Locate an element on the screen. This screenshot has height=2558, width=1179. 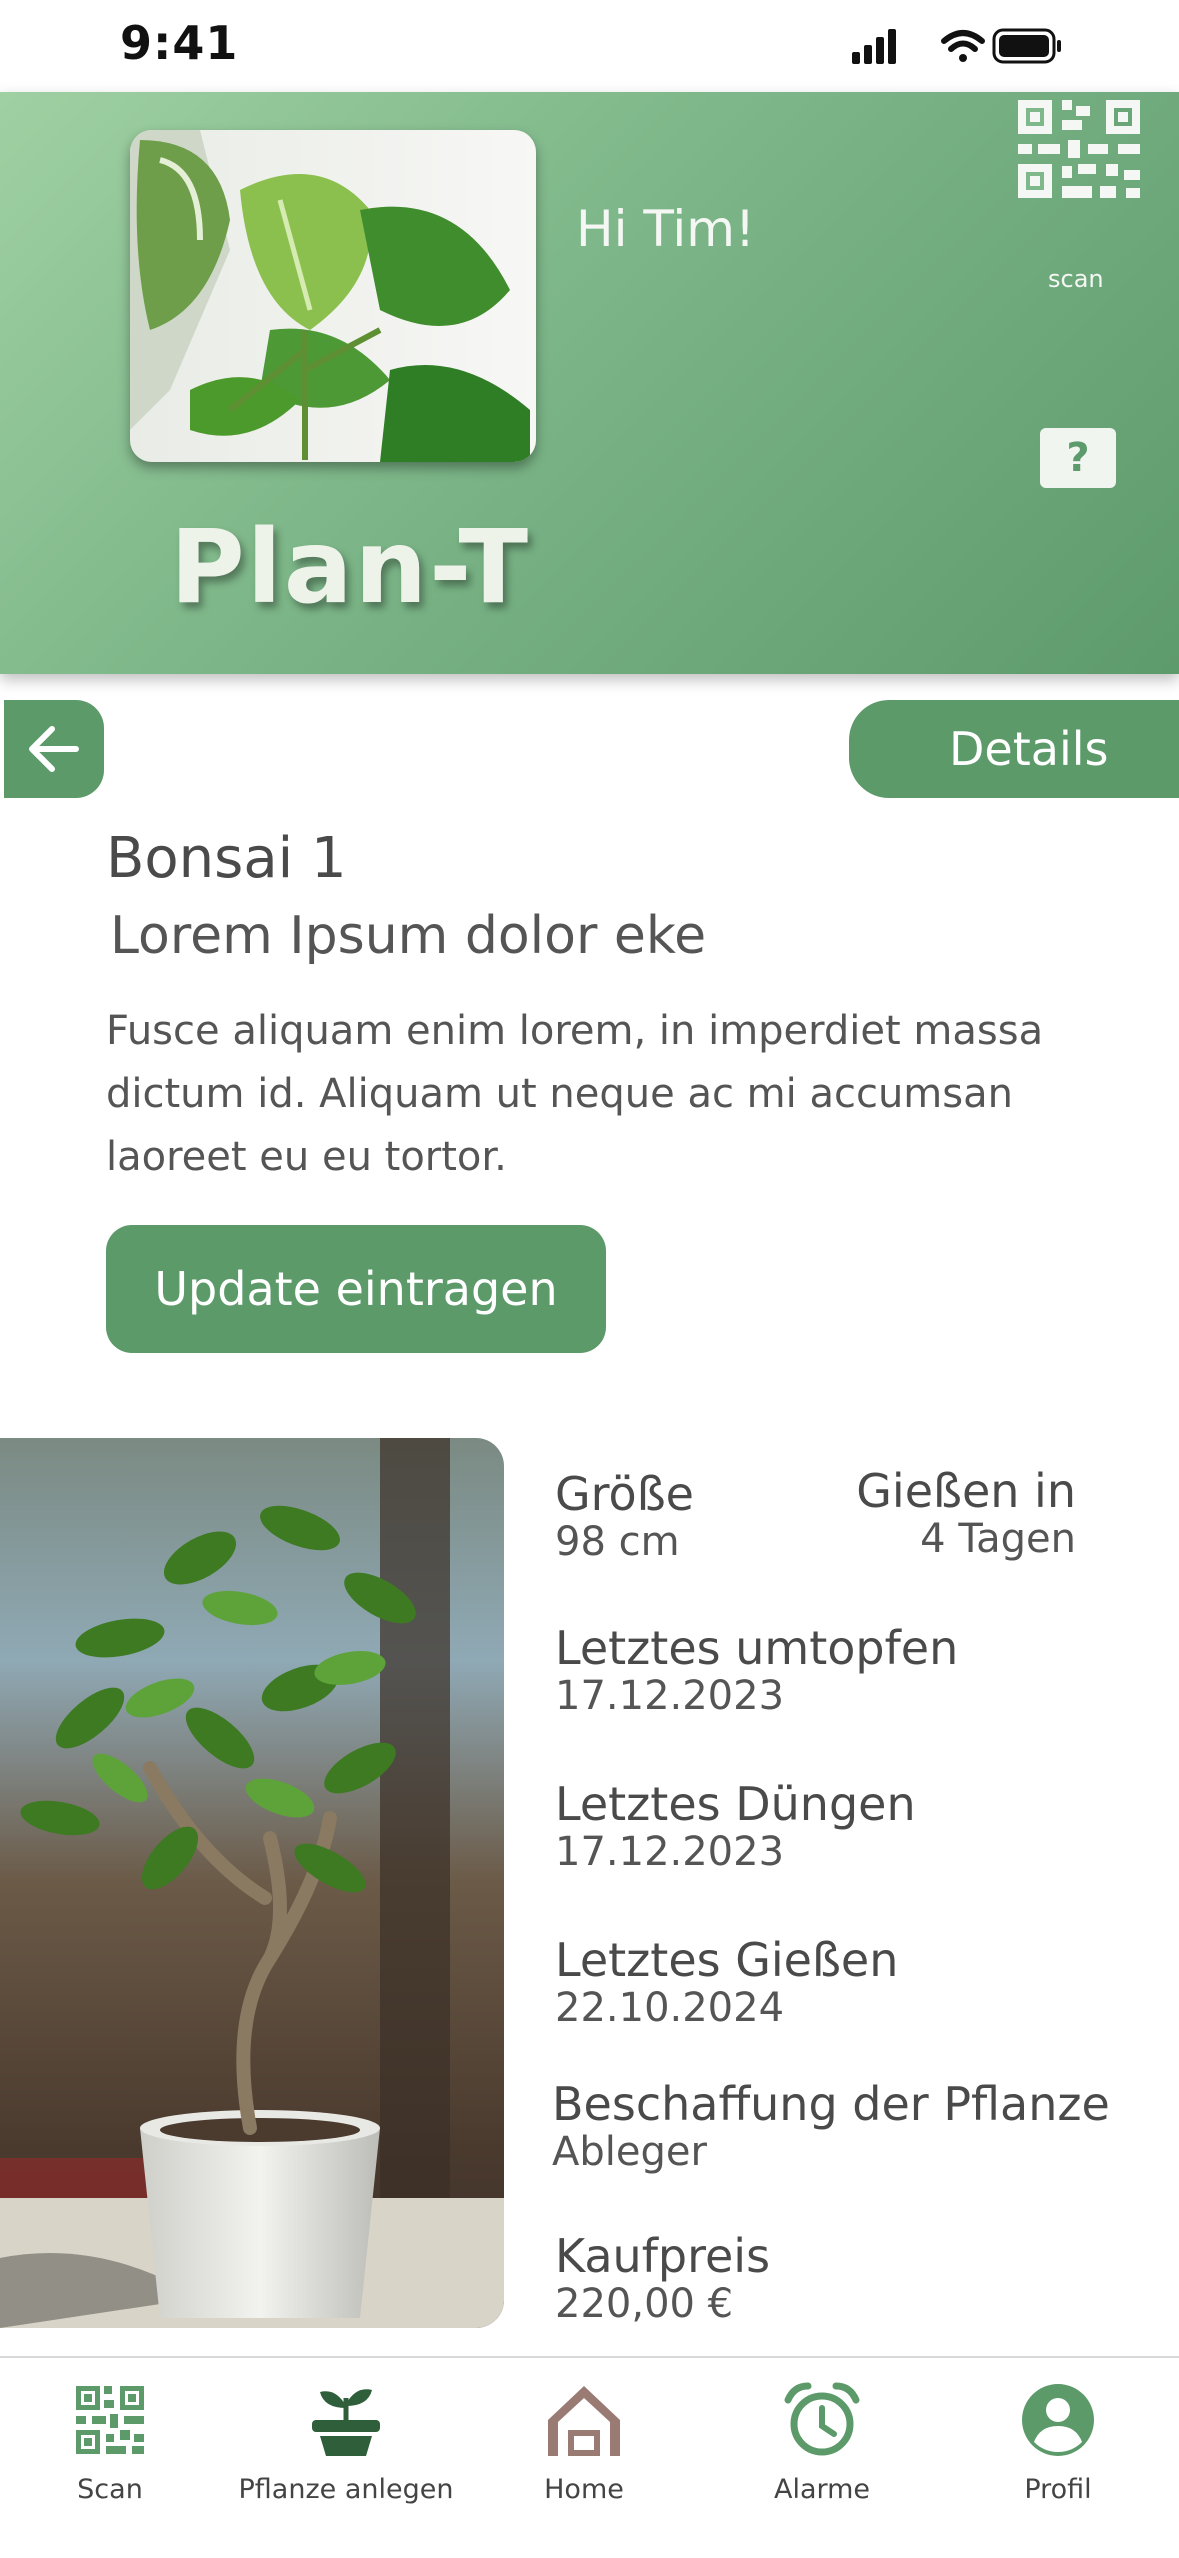
price-block: Kaufpreis 220,00 € is located at coordinates (662, 2278).